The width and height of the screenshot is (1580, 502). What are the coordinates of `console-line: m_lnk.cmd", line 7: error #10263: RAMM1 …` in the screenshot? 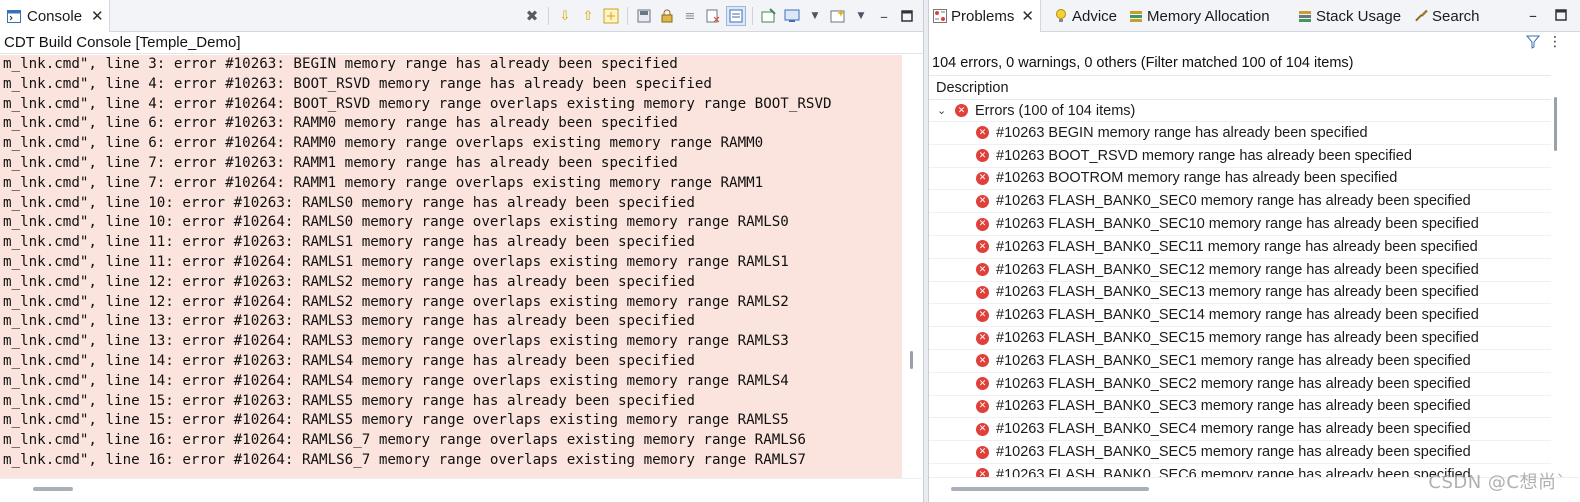 It's located at (340, 162).